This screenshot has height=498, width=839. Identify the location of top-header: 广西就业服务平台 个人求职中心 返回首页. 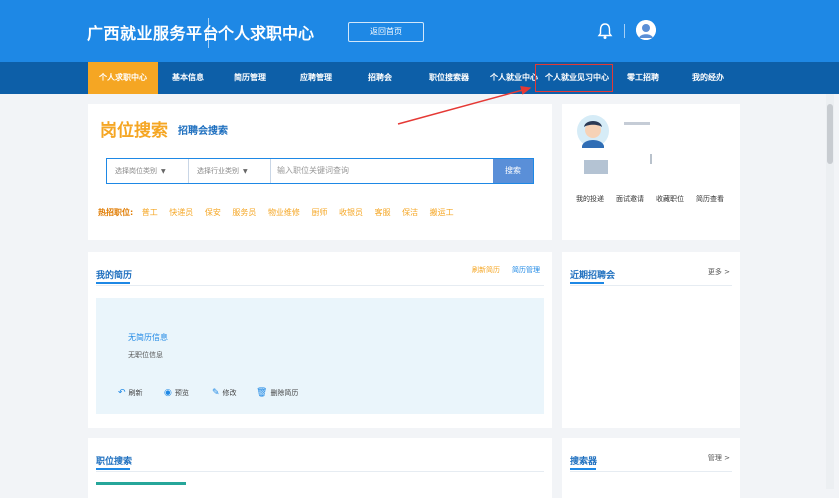
(419, 31).